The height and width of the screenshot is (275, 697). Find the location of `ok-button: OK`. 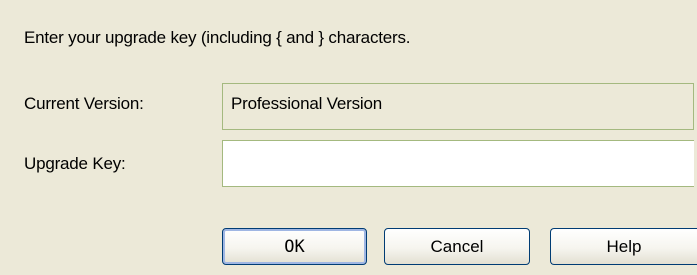

ok-button: OK is located at coordinates (294, 246).